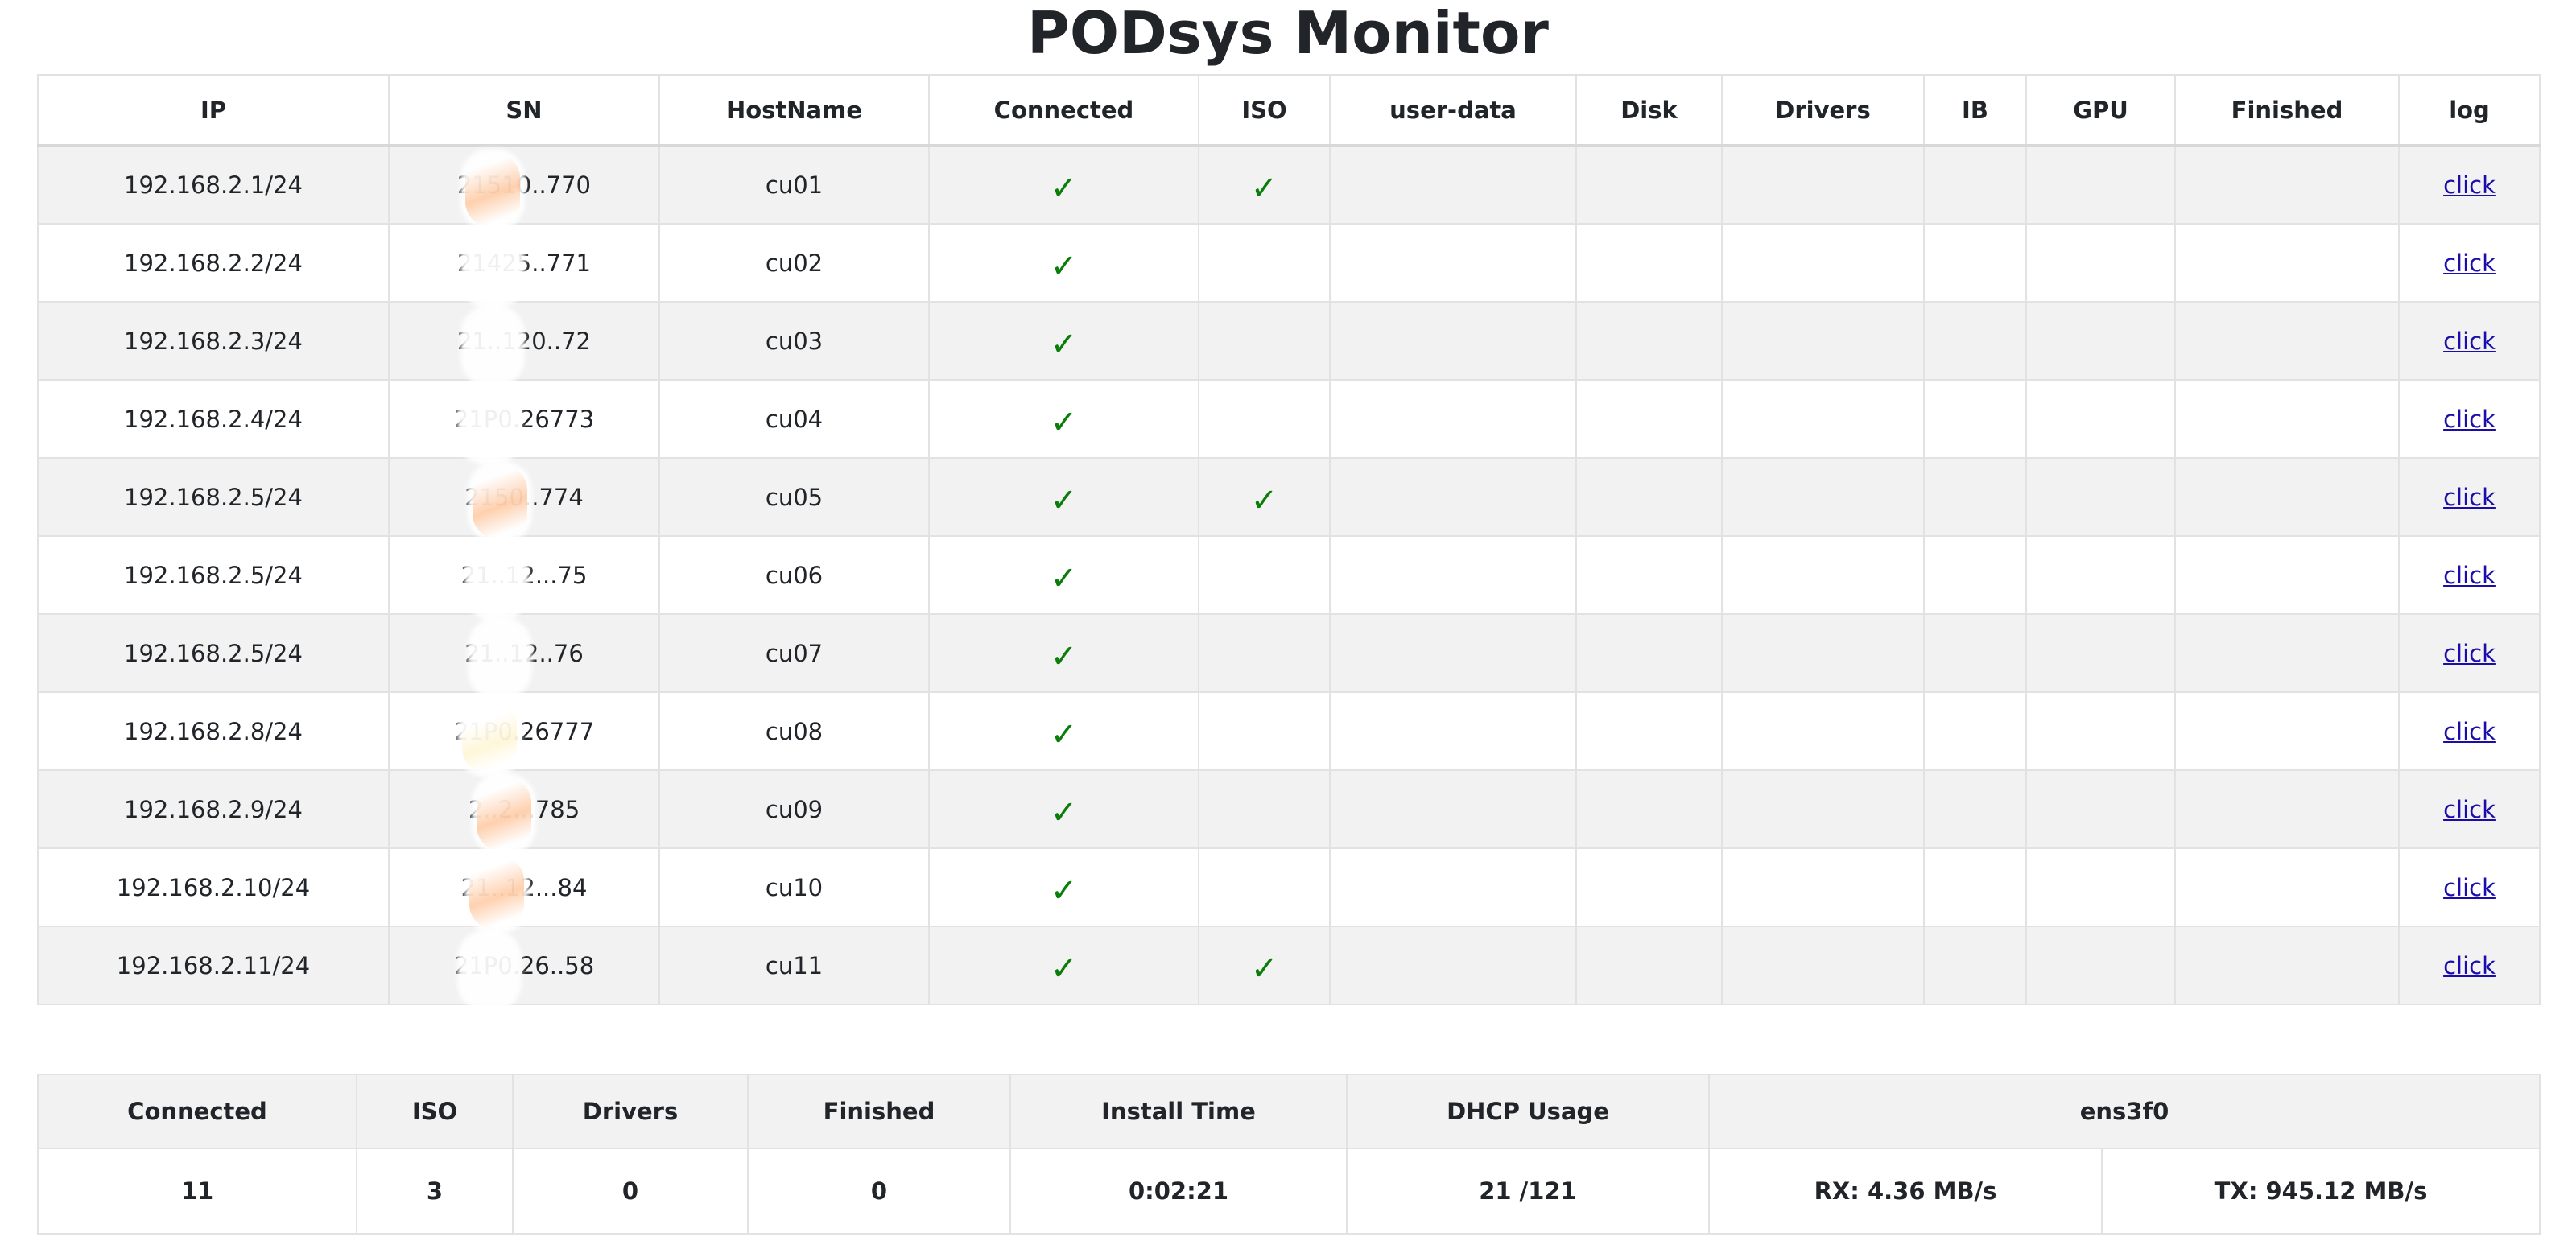  Describe the element at coordinates (524, 111) in the screenshot. I see `header-sn: SN` at that location.